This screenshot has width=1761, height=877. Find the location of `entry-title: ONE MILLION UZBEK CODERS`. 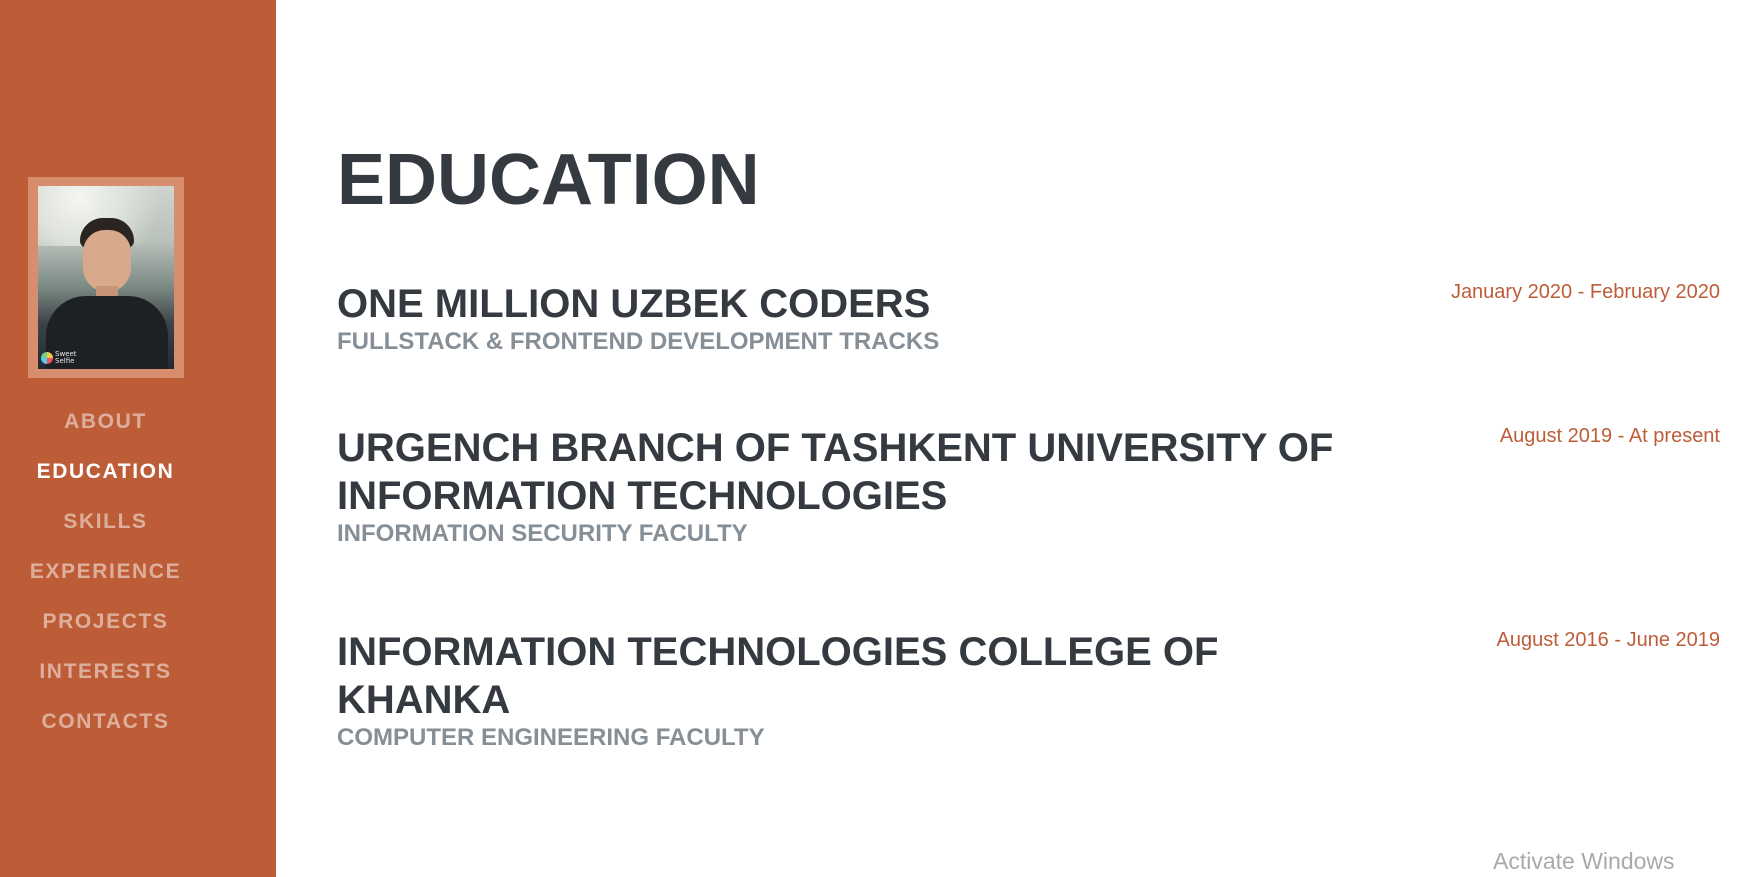

entry-title: ONE MILLION UZBEK CODERS is located at coordinates (634, 304).